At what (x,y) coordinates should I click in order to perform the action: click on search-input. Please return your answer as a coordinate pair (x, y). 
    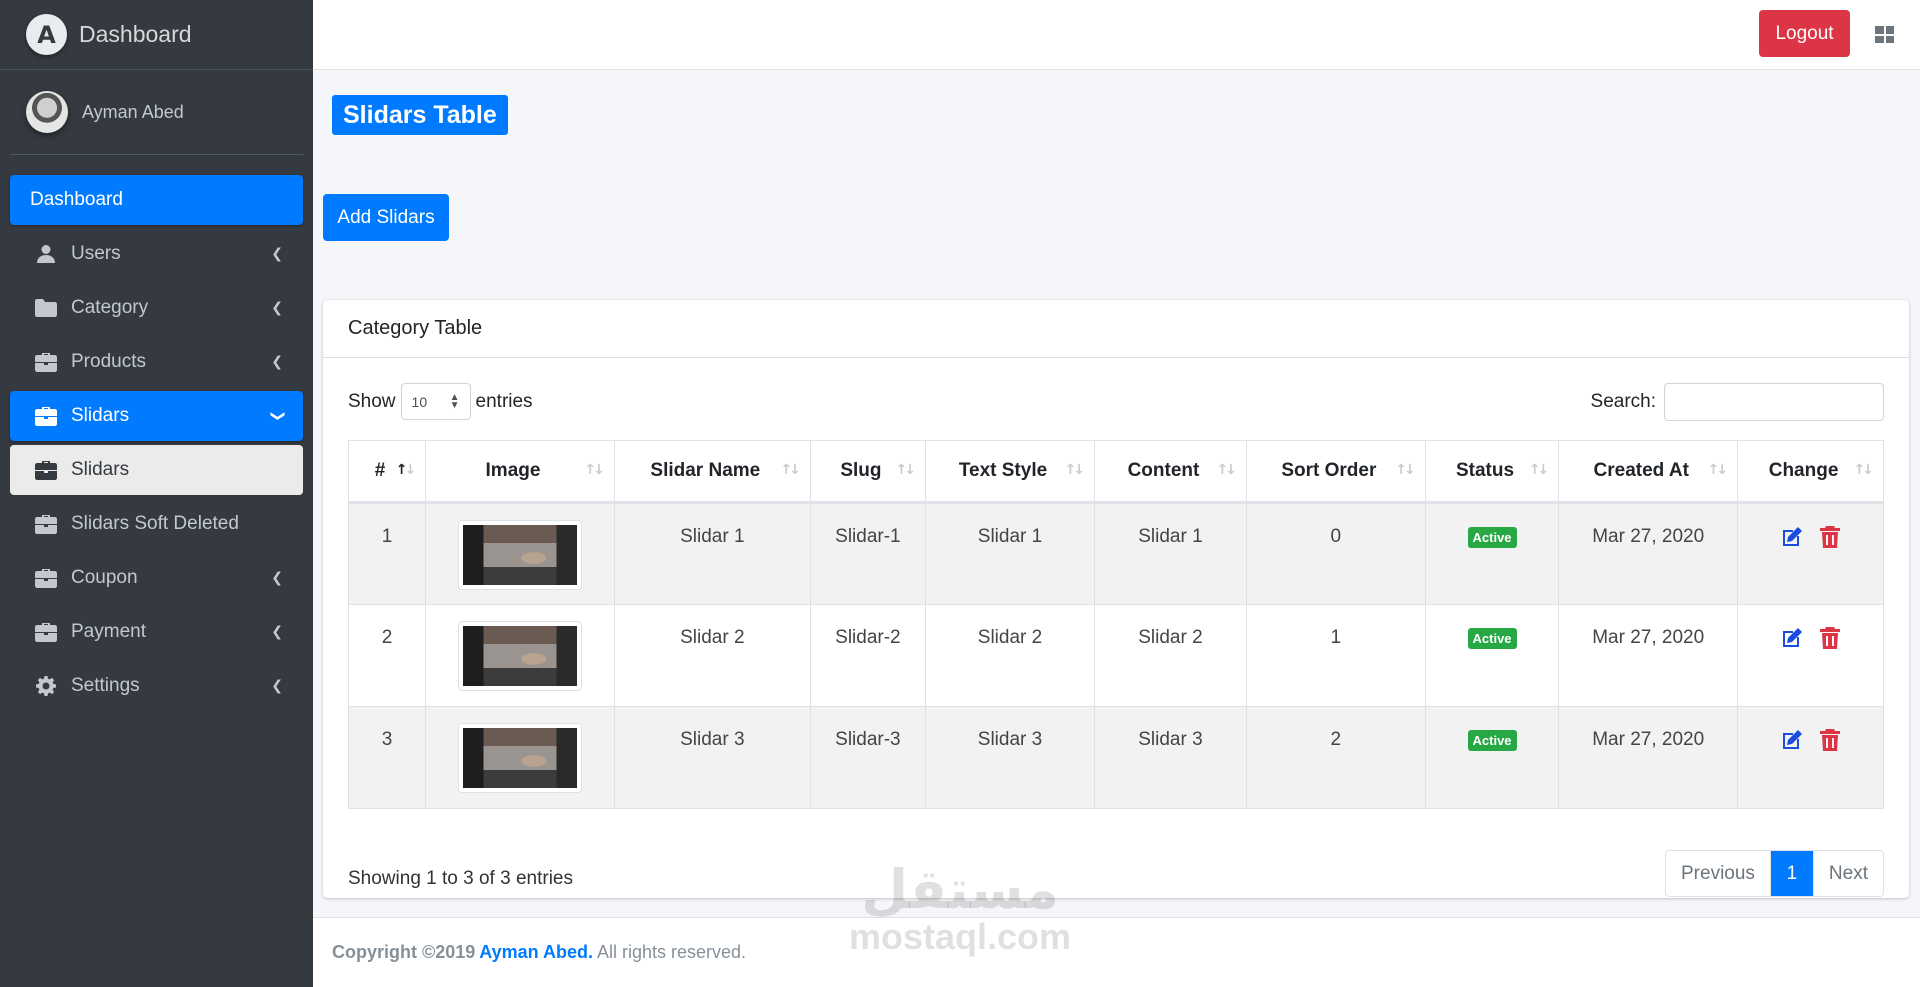
    Looking at the image, I should click on (1774, 402).